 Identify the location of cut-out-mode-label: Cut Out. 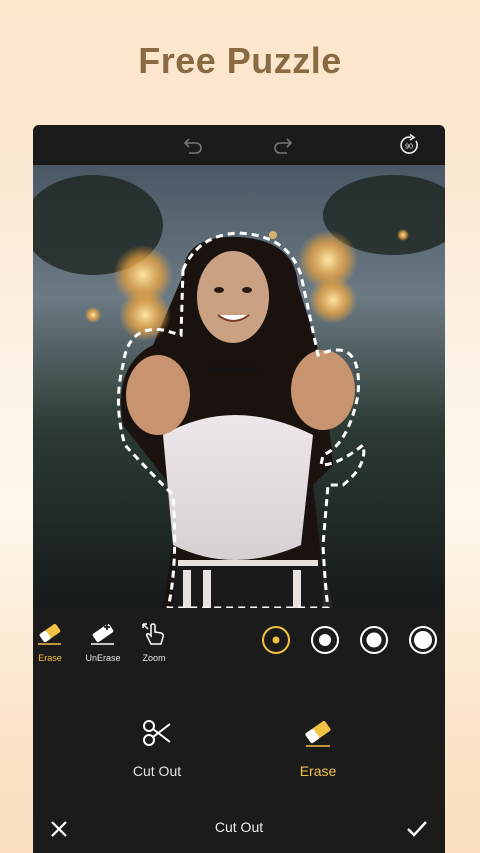
(157, 771).